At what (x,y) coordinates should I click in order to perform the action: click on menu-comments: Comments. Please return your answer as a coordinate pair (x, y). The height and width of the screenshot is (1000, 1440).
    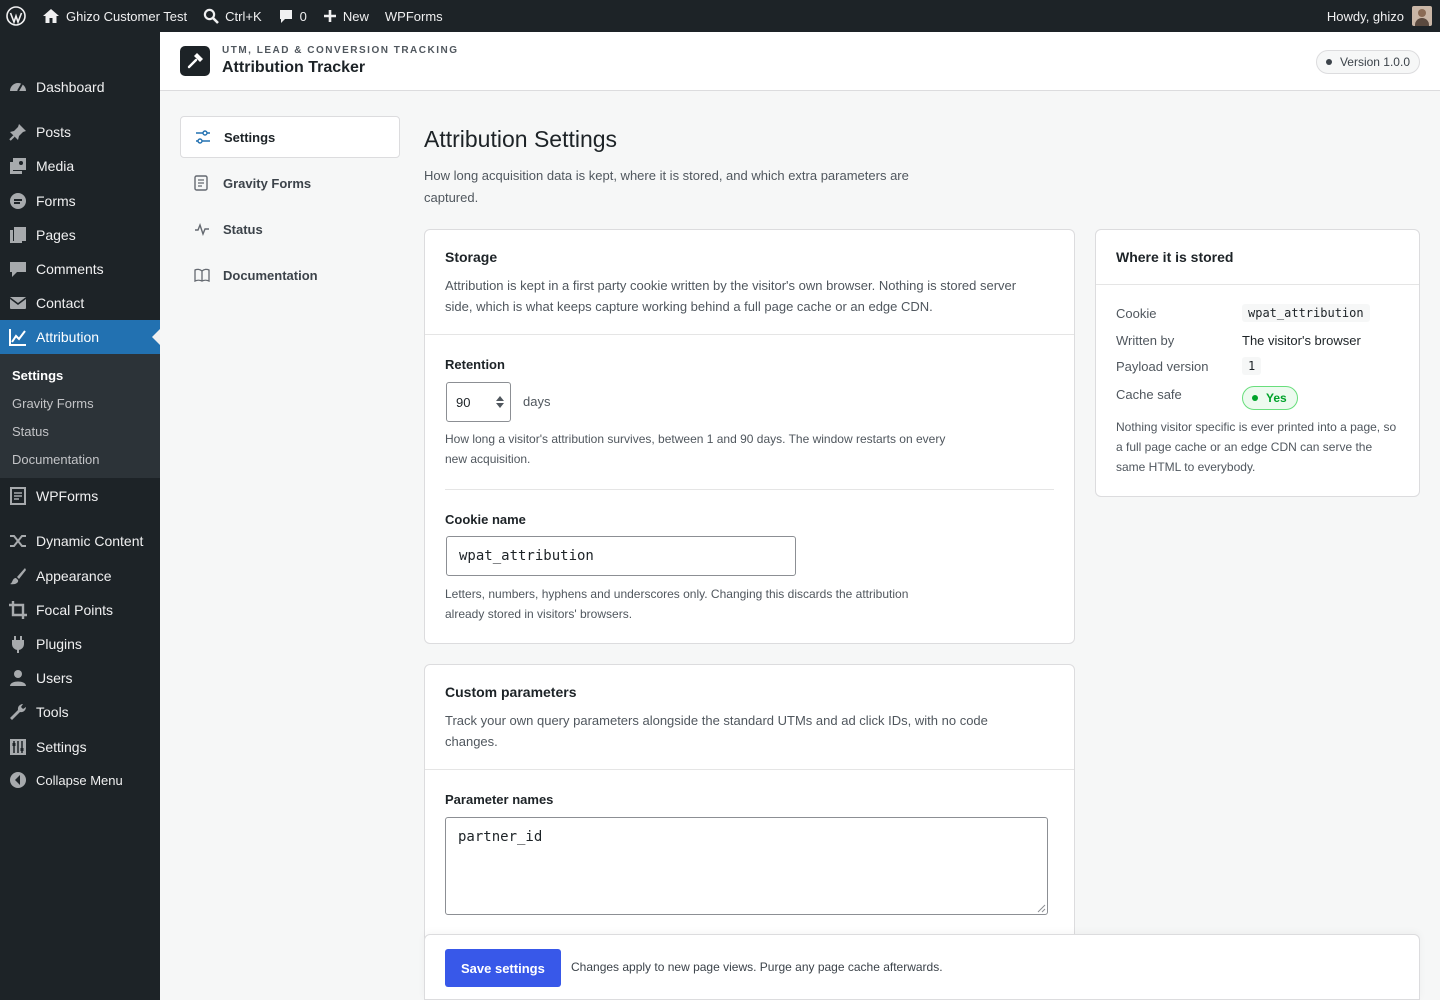
    Looking at the image, I should click on (80, 269).